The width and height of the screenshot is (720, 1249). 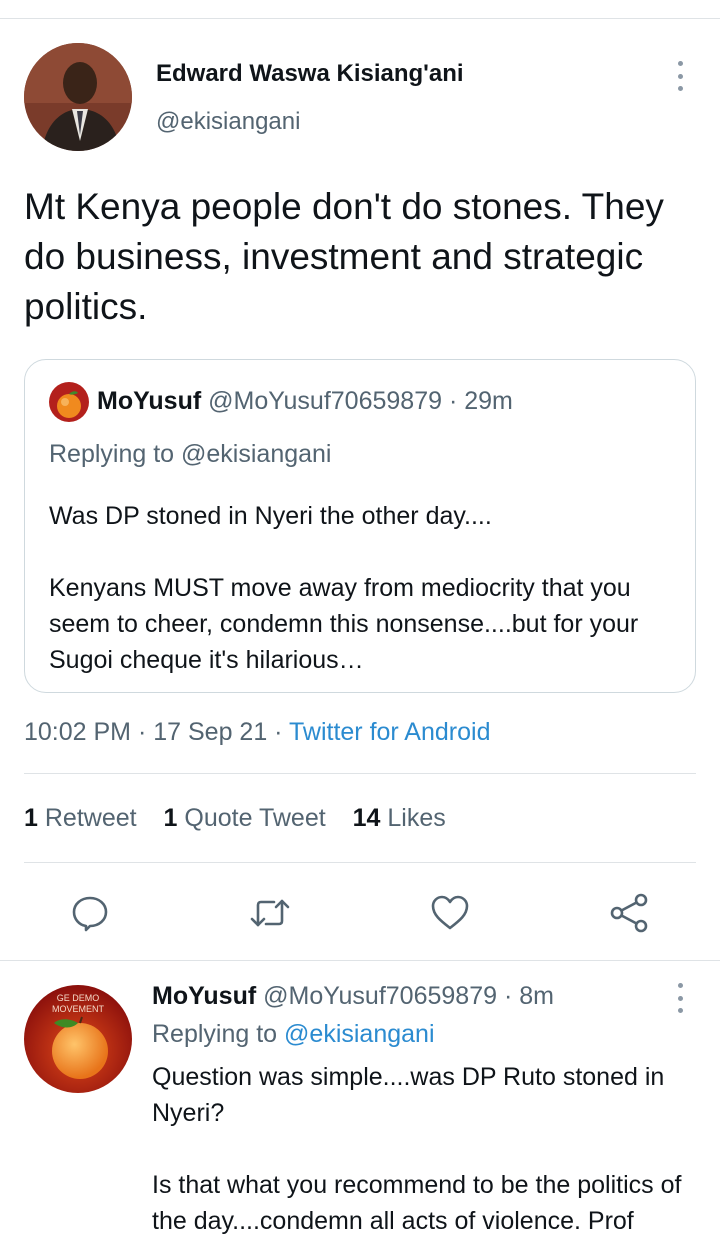 What do you see at coordinates (149, 401) in the screenshot?
I see `quoted-author-name: MoYusuf` at bounding box center [149, 401].